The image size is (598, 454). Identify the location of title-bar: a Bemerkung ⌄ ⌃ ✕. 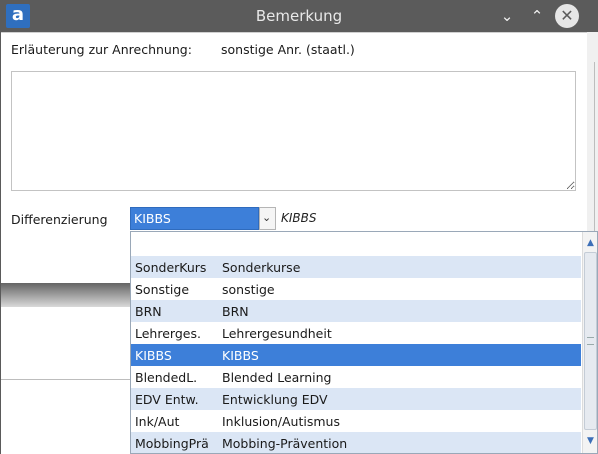
(299, 16).